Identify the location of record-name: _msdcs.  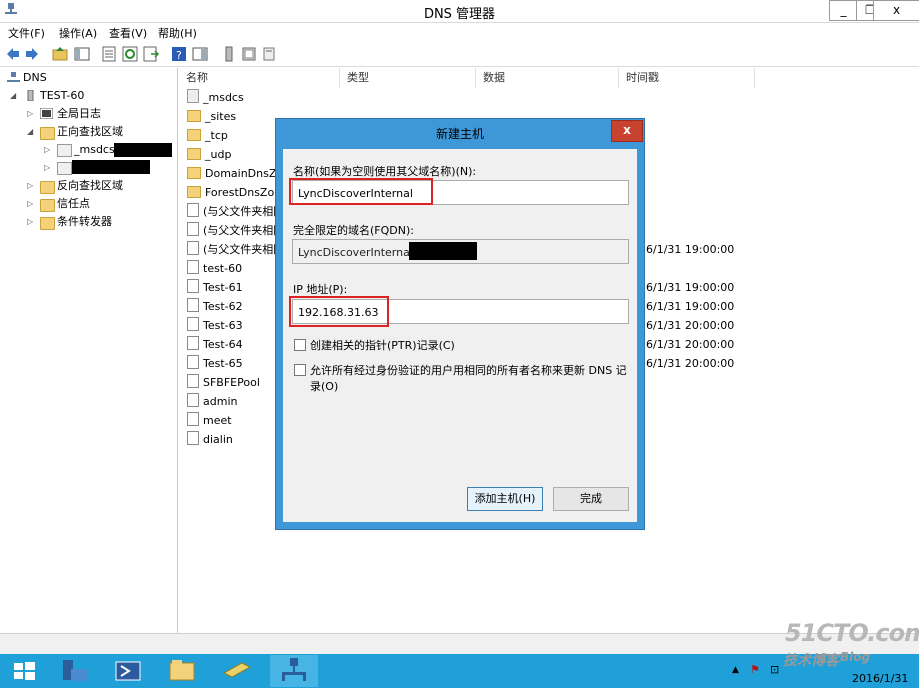
(223, 97).